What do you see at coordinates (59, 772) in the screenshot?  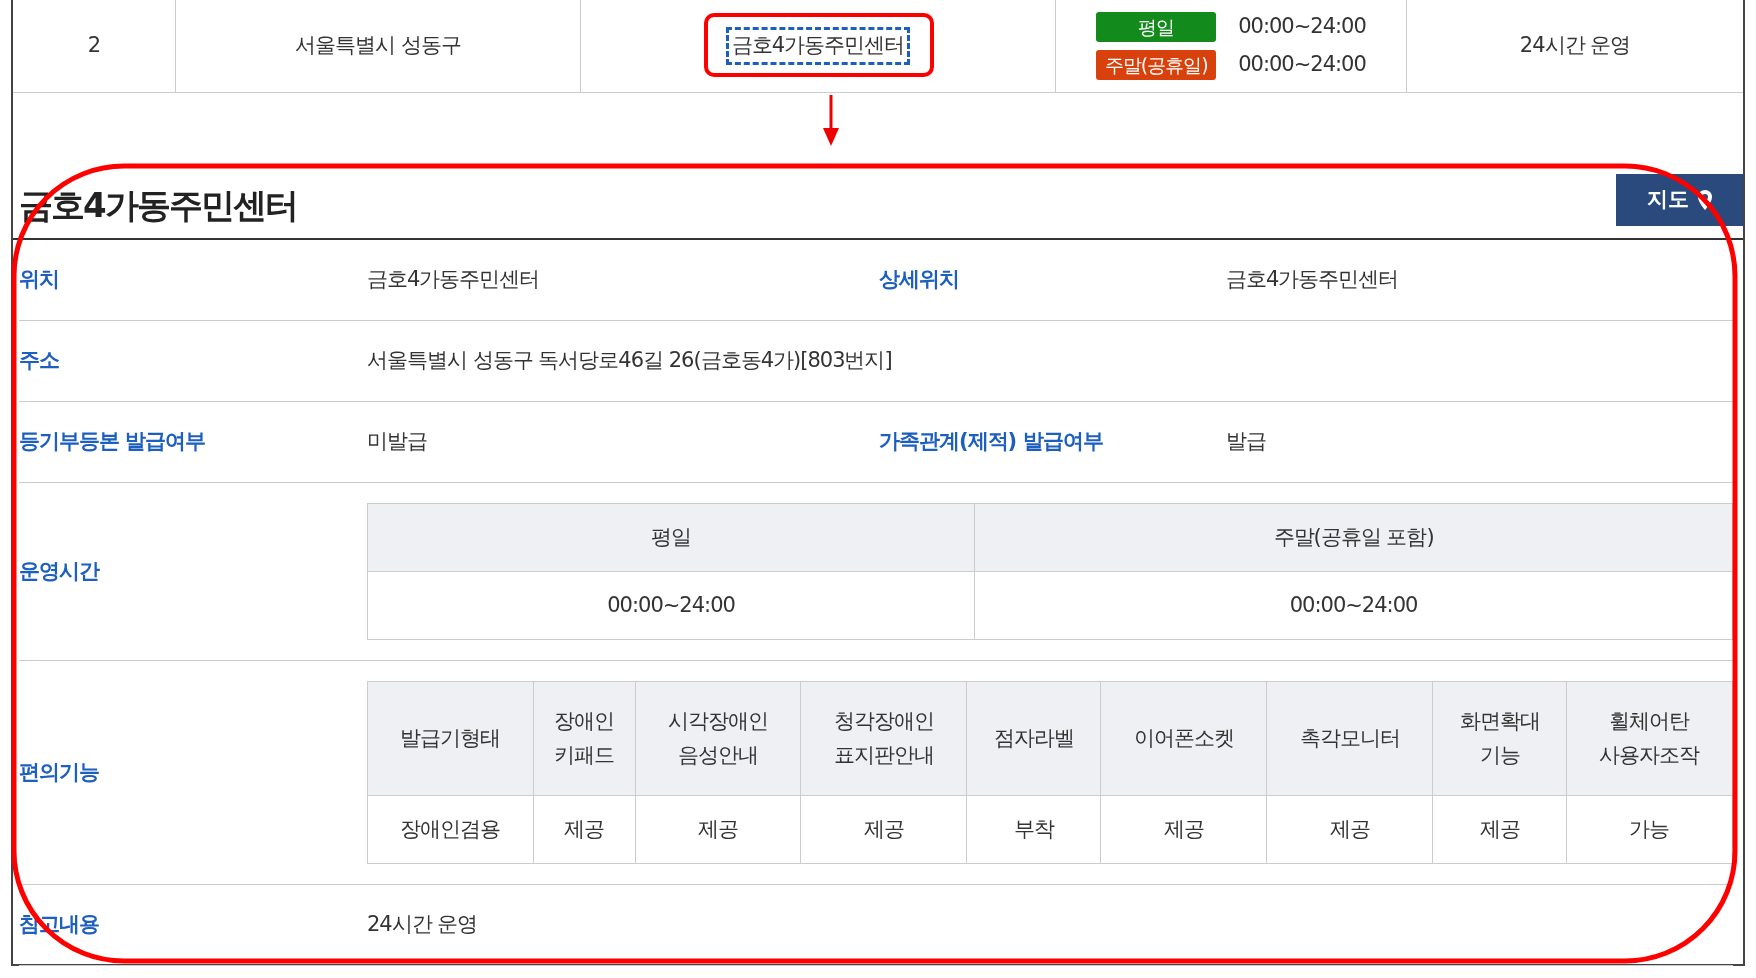 I see `field-label: 편의기능` at bounding box center [59, 772].